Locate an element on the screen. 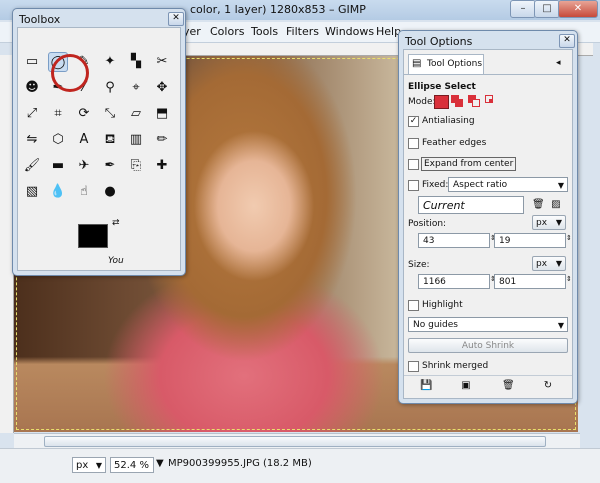 Image resolution: width=600 pixels, height=483 pixels. guides-select: No guides ▼ is located at coordinates (488, 324).